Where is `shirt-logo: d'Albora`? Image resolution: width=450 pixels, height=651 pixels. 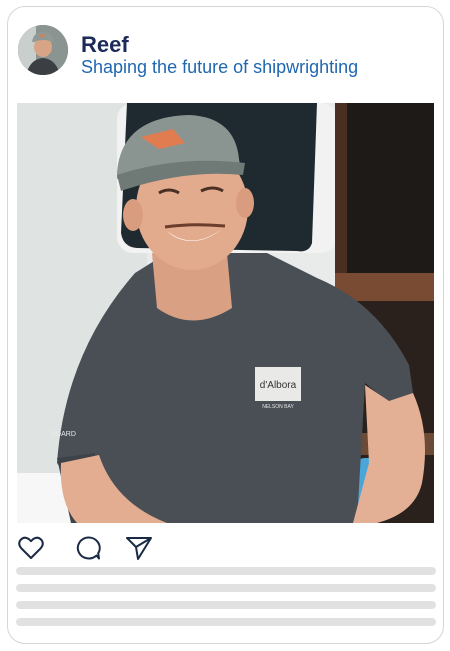
shirt-logo: d'Albora is located at coordinates (278, 385).